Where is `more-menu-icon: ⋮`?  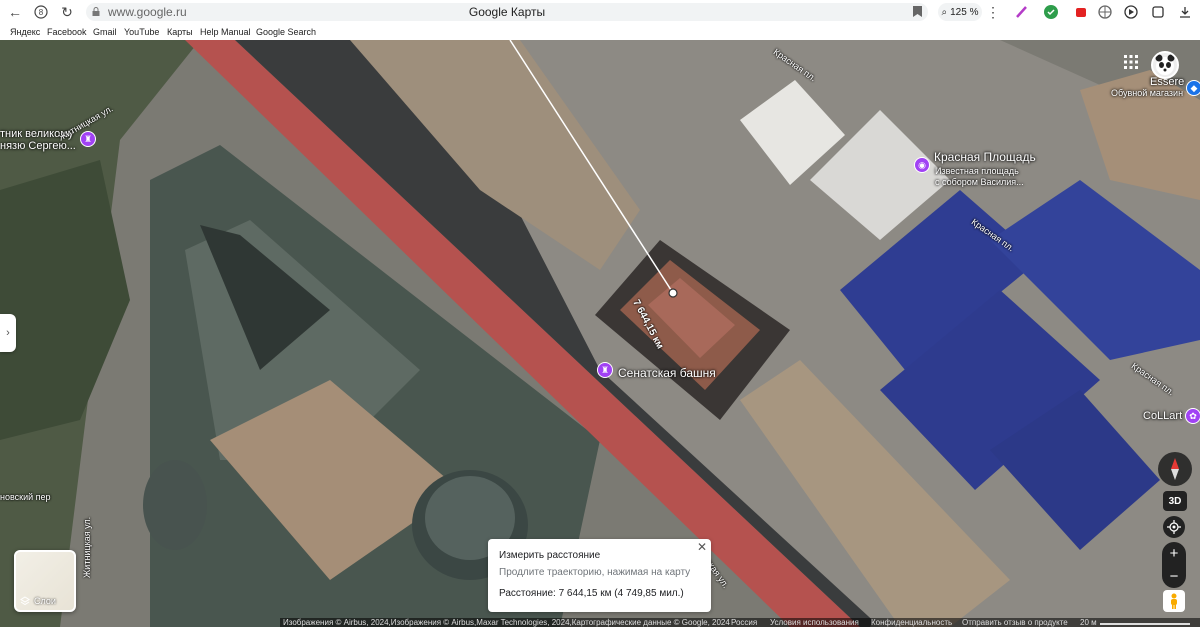
more-menu-icon: ⋮ is located at coordinates (993, 12).